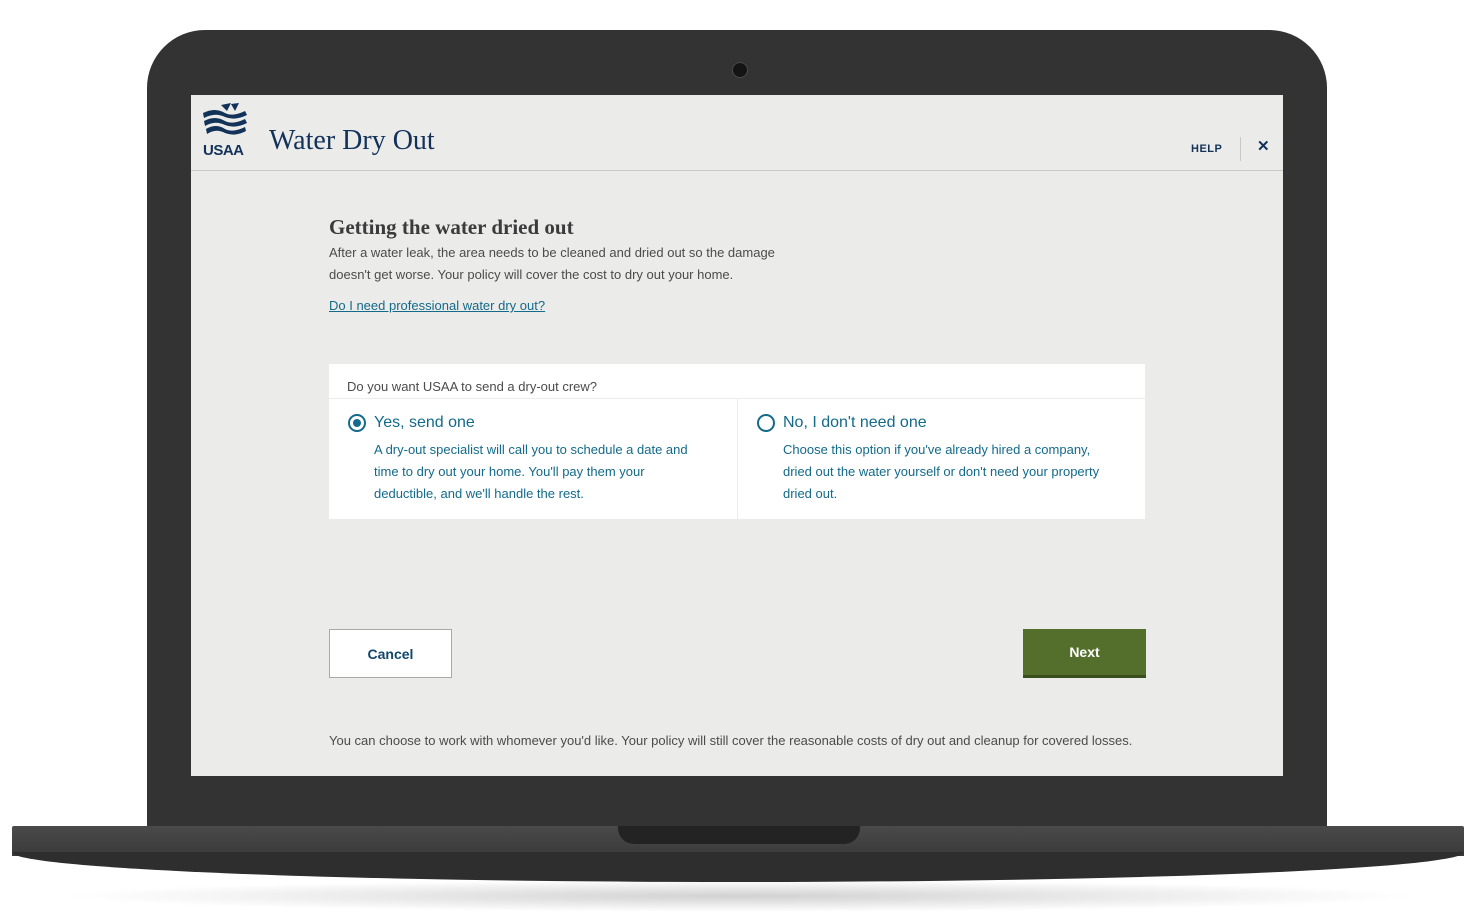 The height and width of the screenshot is (915, 1482). I want to click on webcam-icon, so click(740, 70).